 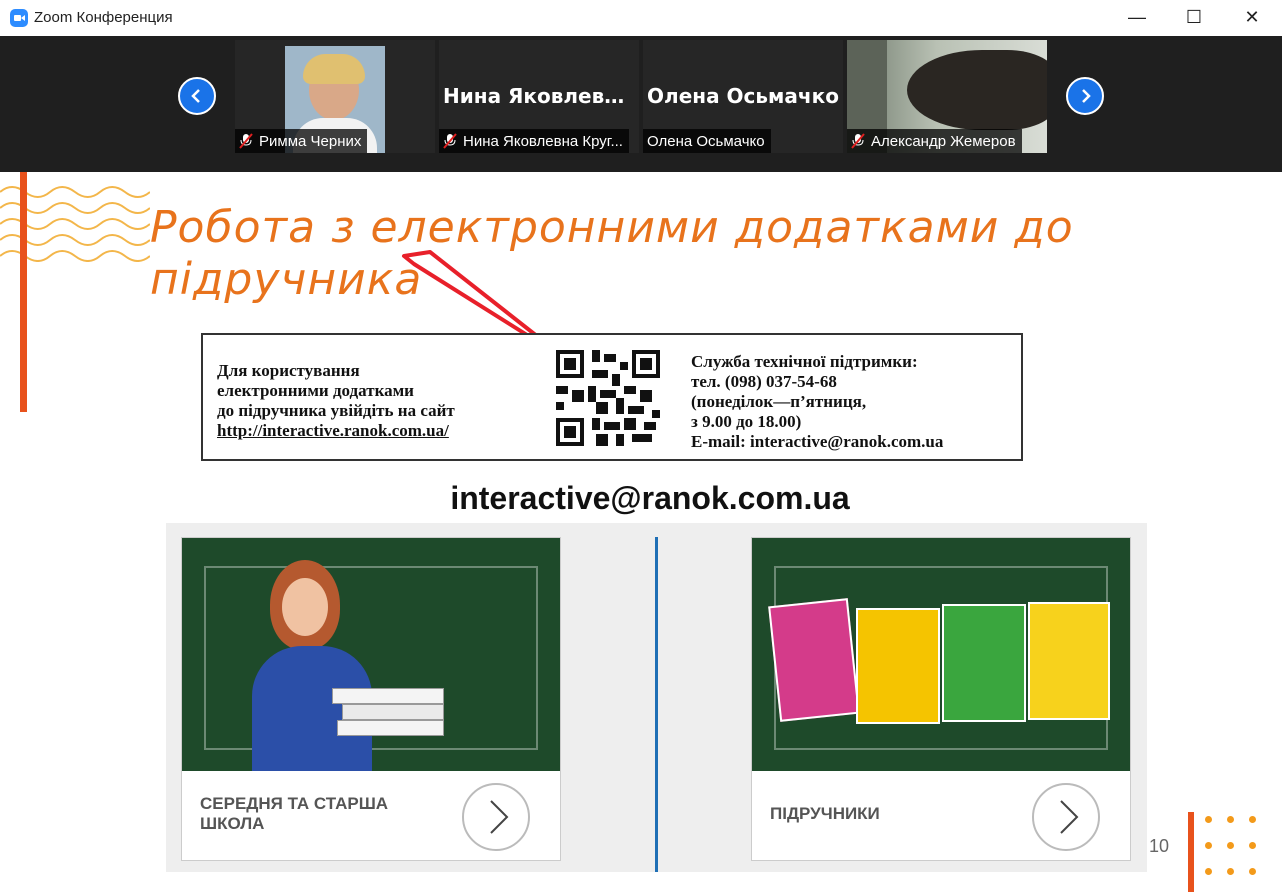 I want to click on participant-tile: Олена Осьмачко Олена Осьмачко, so click(x=743, y=96).